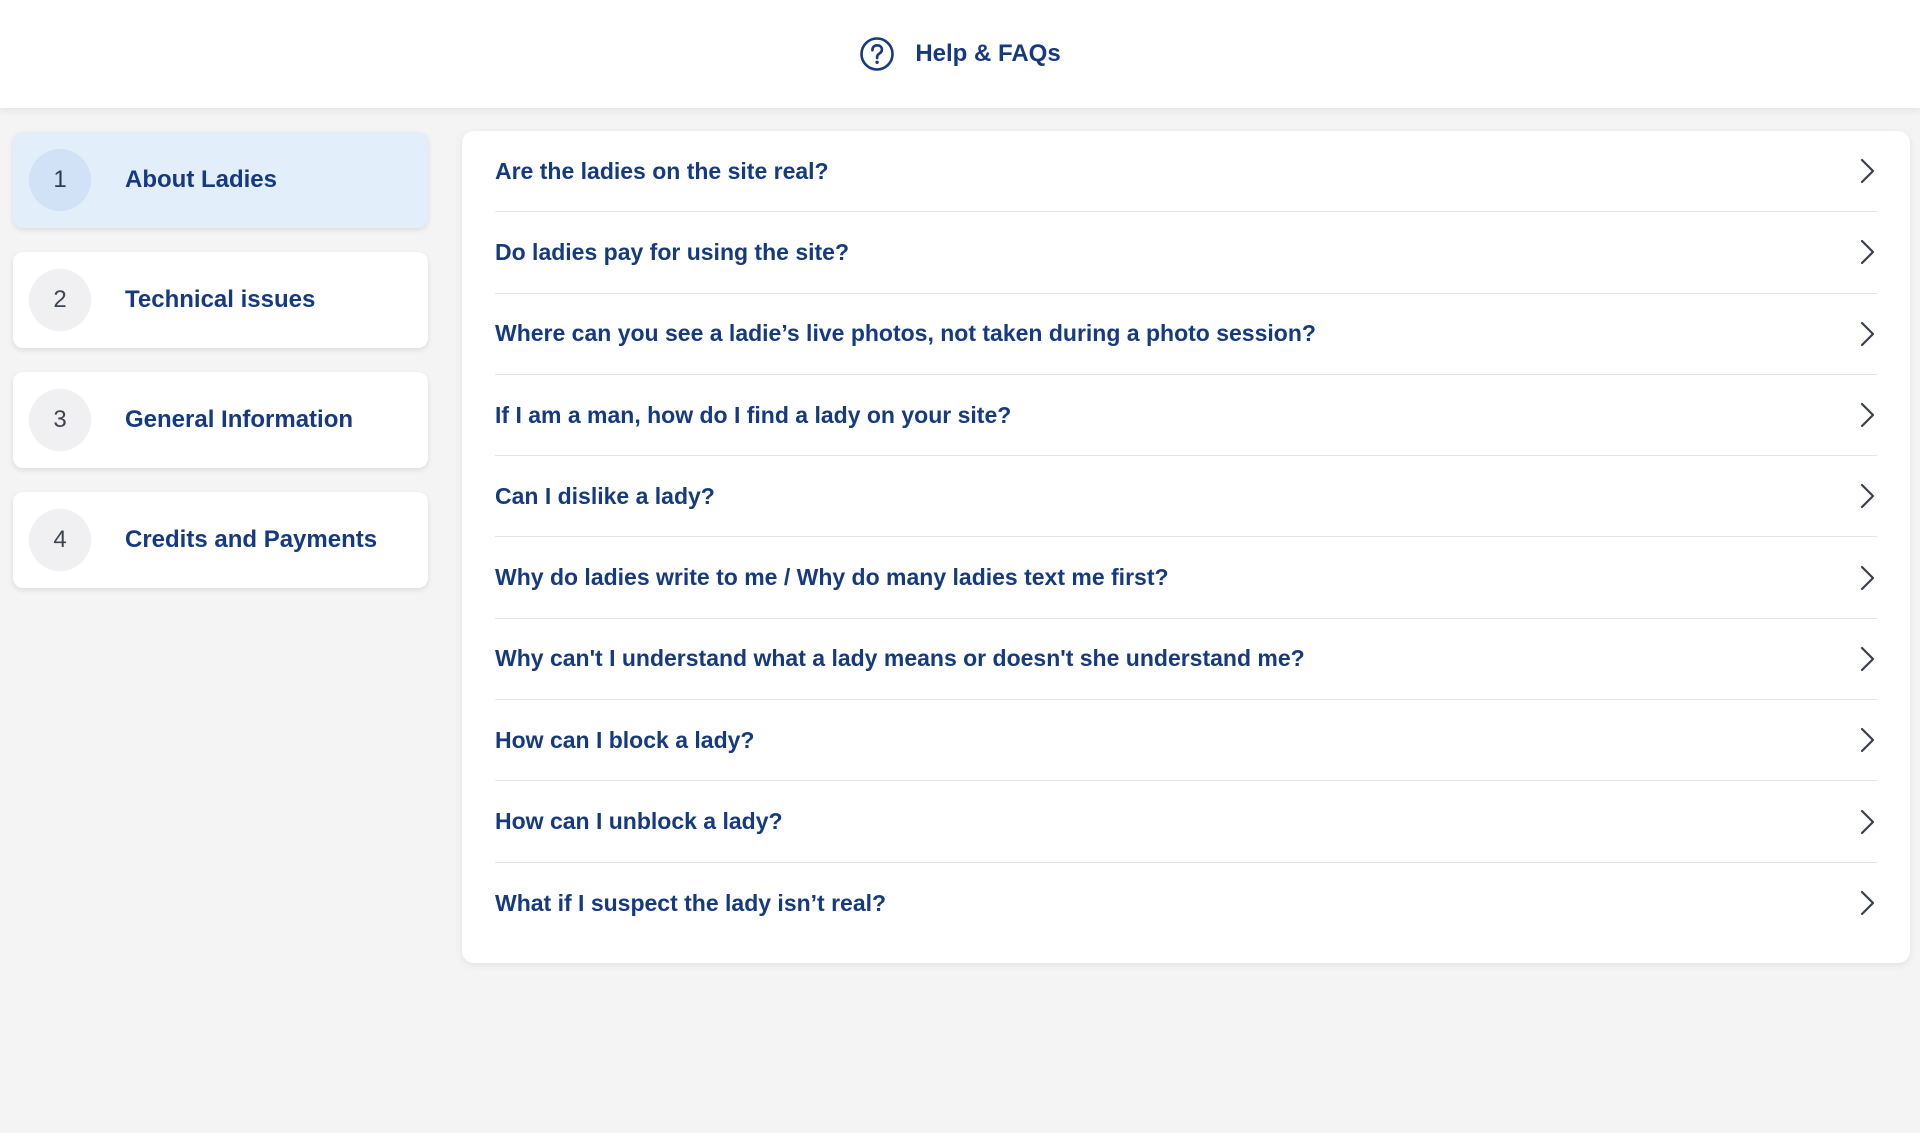 This screenshot has height=1133, width=1920. Describe the element at coordinates (60, 180) in the screenshot. I see `category-number: 1` at that location.